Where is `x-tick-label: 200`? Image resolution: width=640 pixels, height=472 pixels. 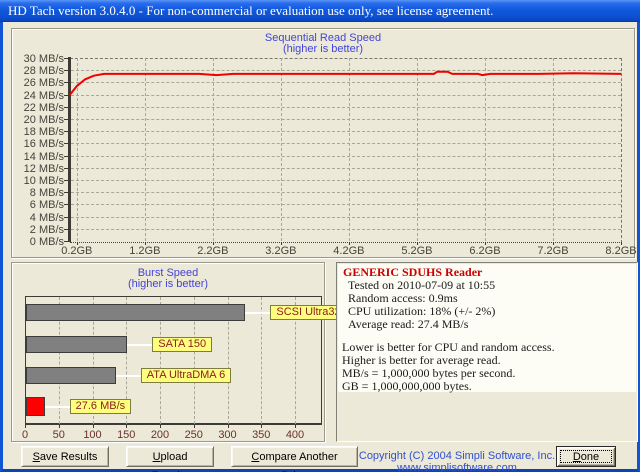
x-tick-label: 200 is located at coordinates (160, 435).